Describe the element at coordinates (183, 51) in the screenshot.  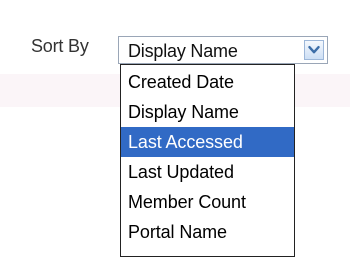
I see `selected-sort-value: Display Name` at that location.